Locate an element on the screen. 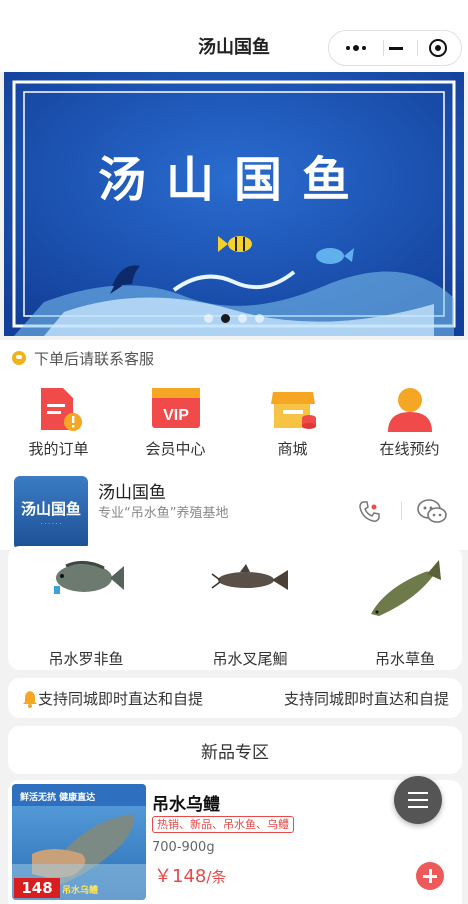  menu-item-orders: 我的订单 is located at coordinates (58, 421).